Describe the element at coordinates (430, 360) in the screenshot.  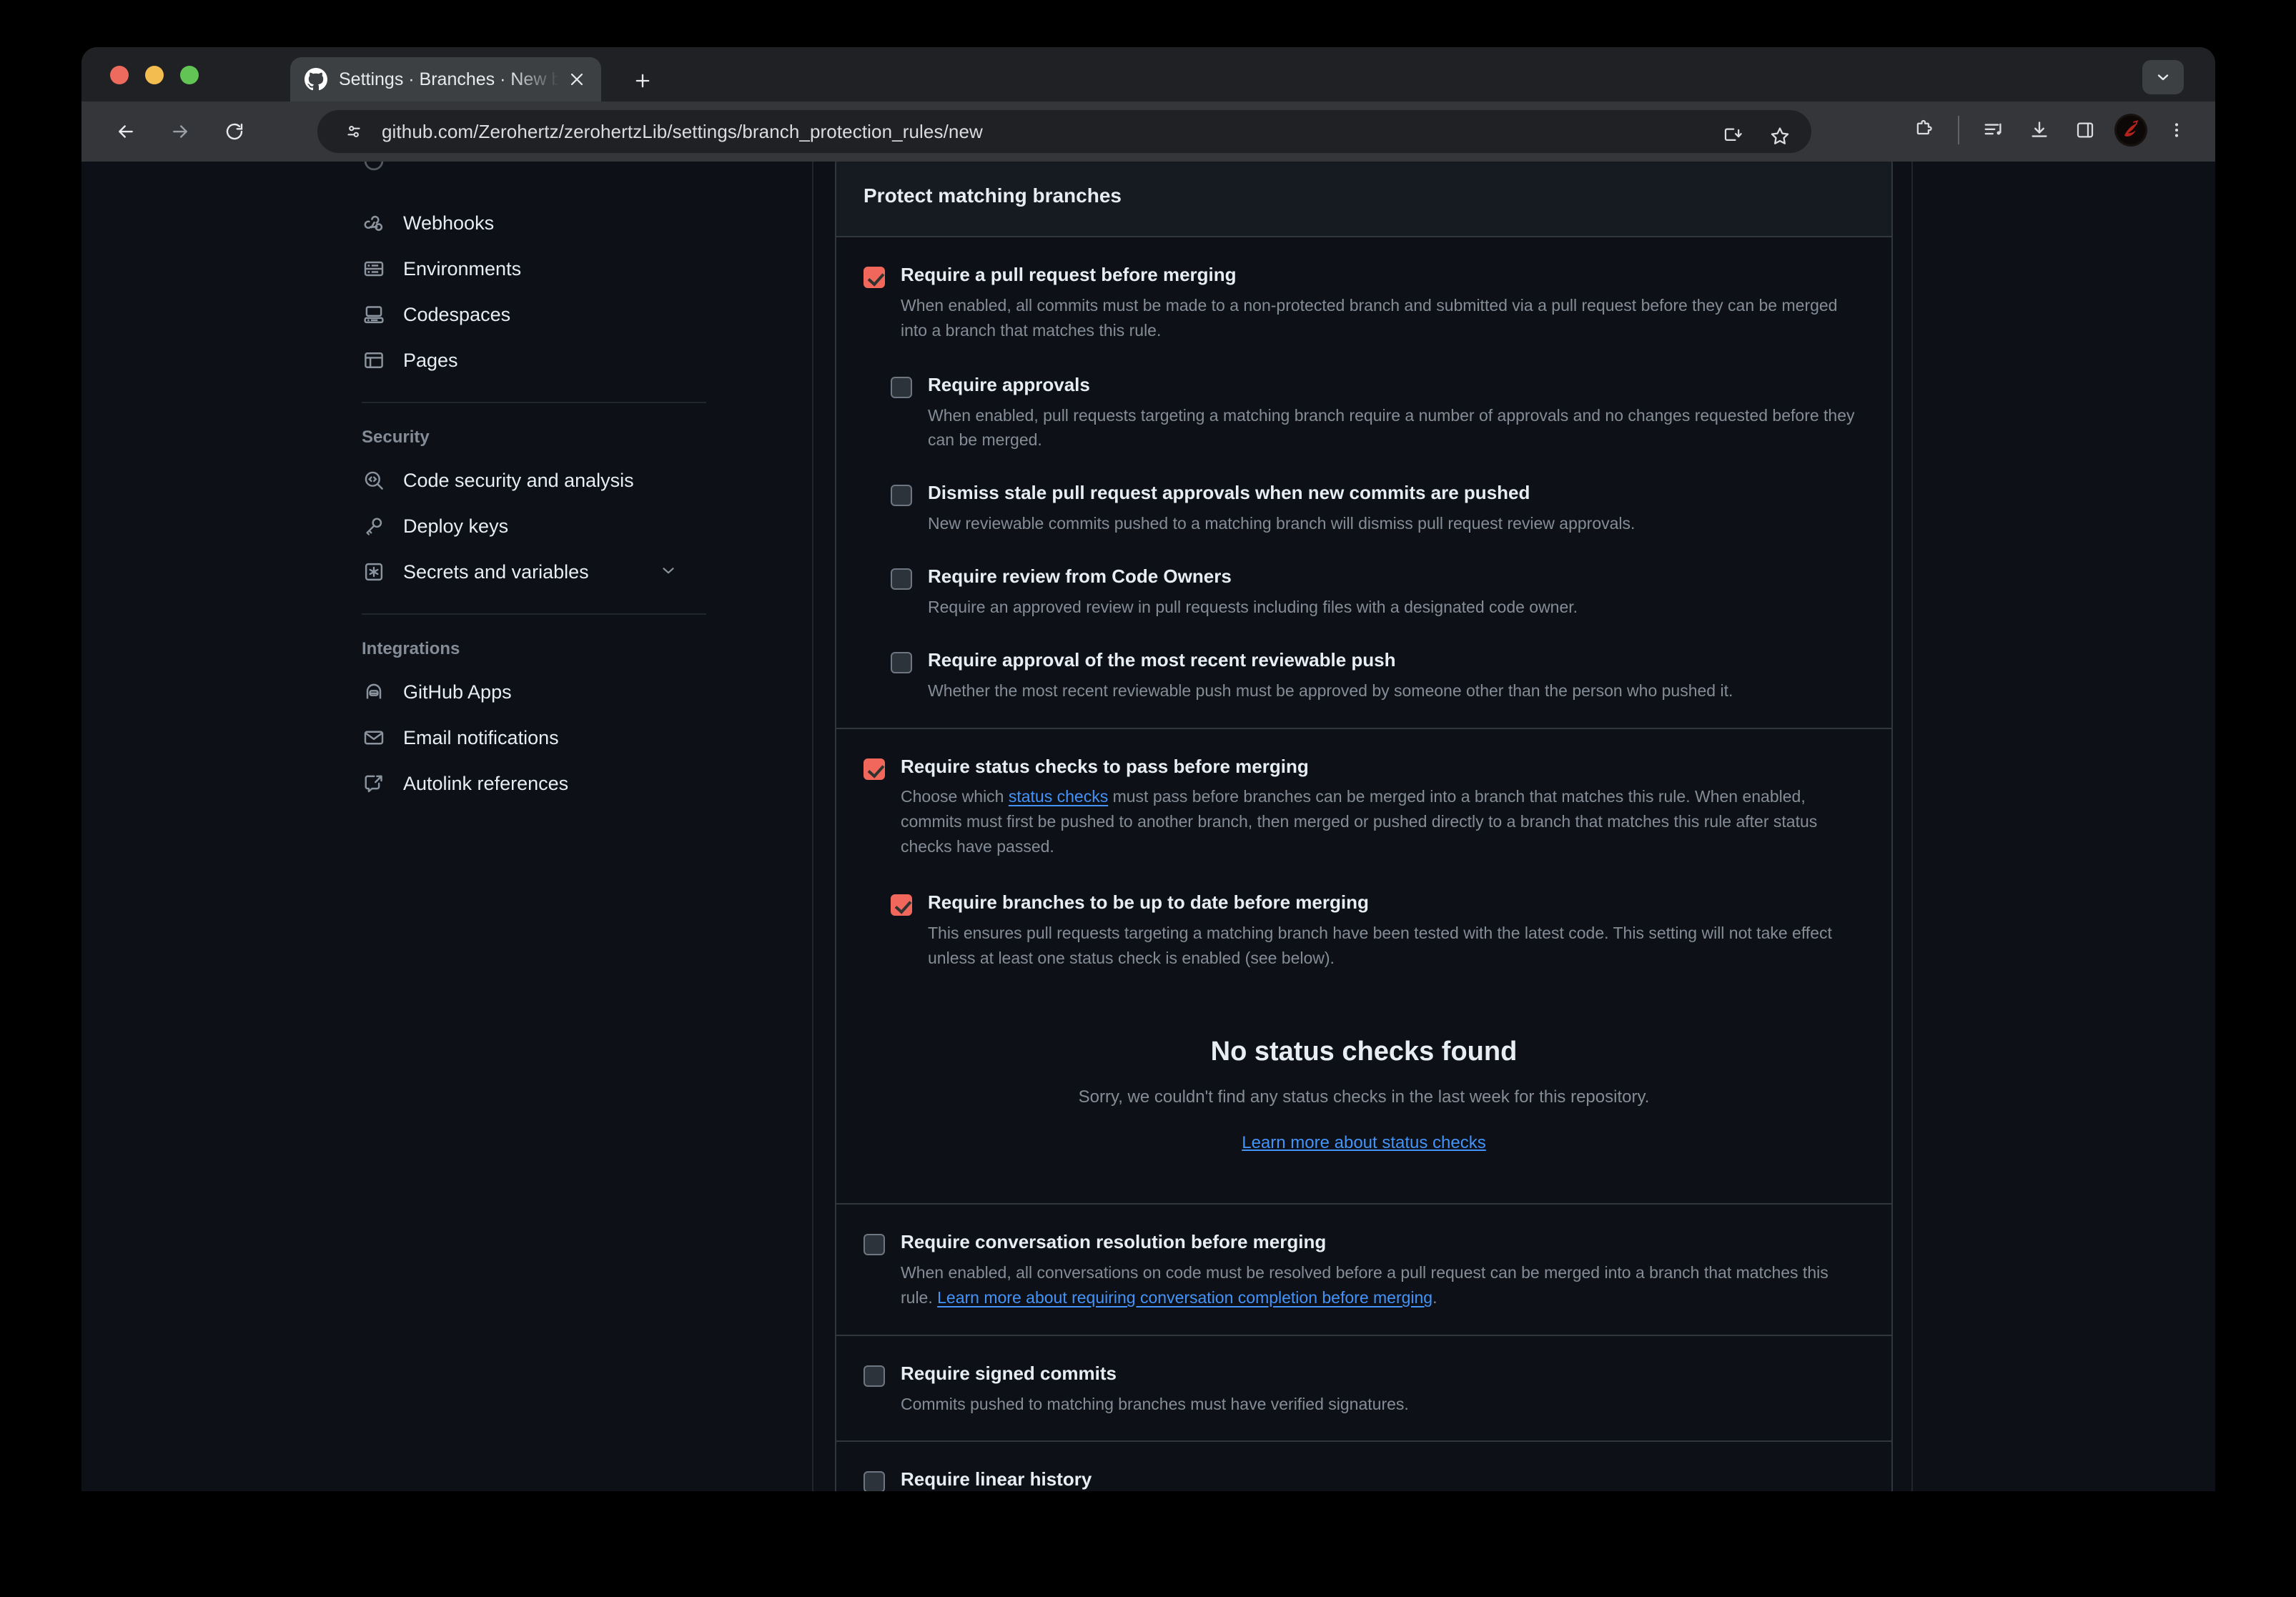
I see `sidebar-item-label: Pages` at that location.